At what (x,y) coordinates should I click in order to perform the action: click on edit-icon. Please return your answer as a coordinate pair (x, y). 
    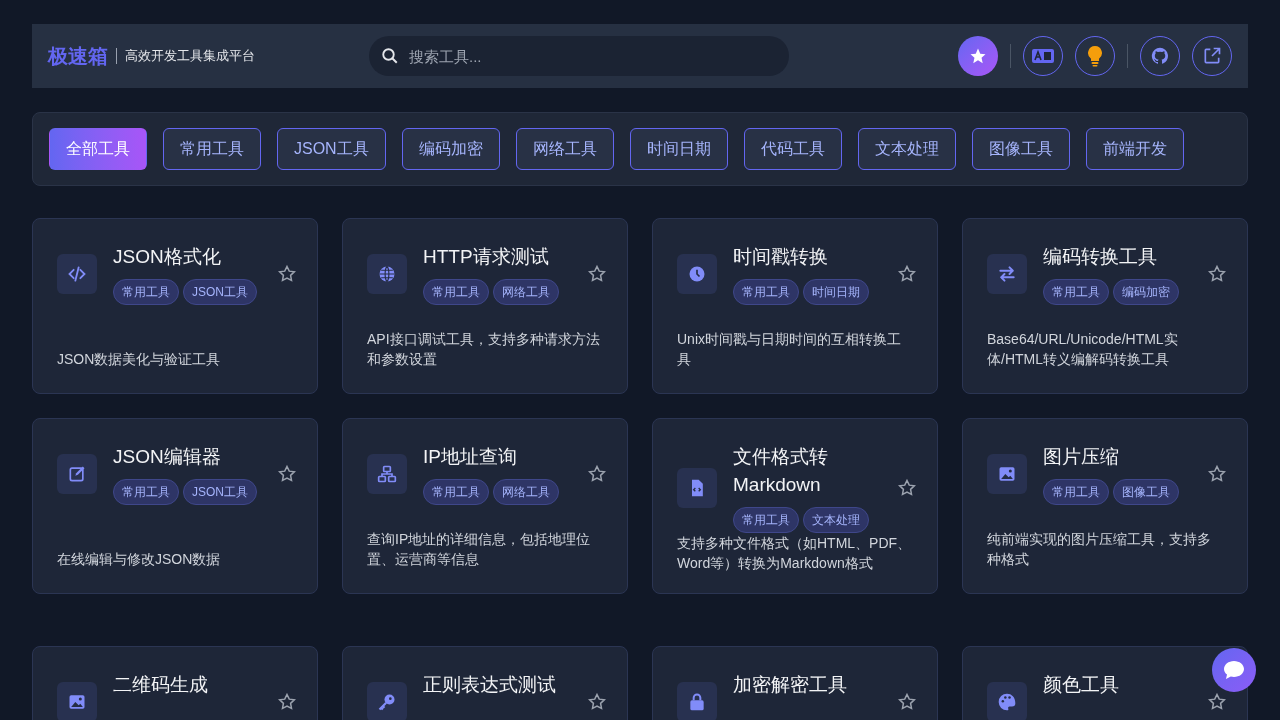
    Looking at the image, I should click on (77, 474).